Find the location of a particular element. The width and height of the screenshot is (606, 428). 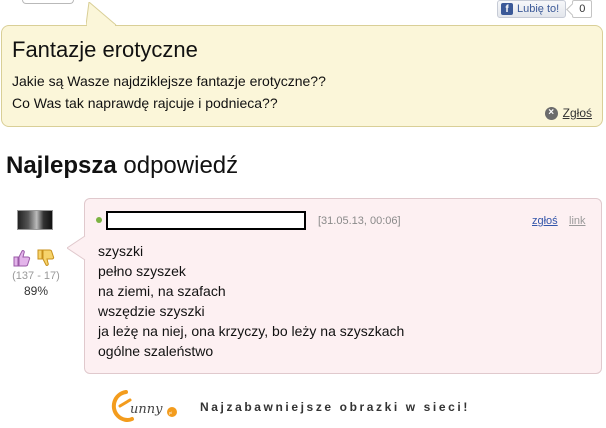

facebook-icon: f is located at coordinates (507, 9).